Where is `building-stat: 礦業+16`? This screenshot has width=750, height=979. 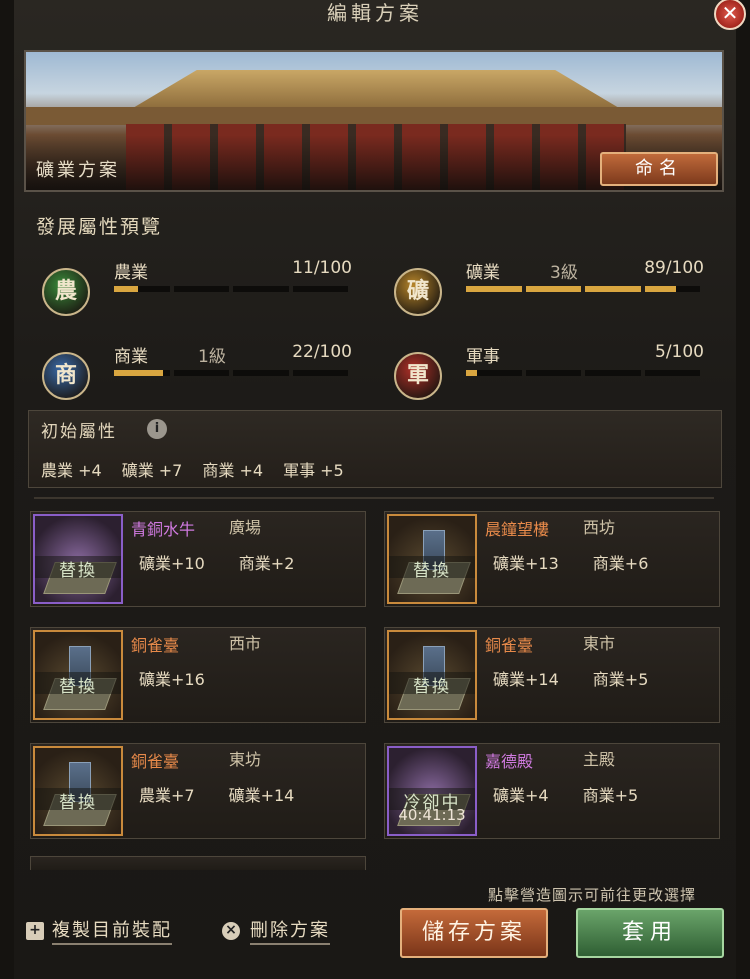
building-stat: 礦業+16 is located at coordinates (172, 679).